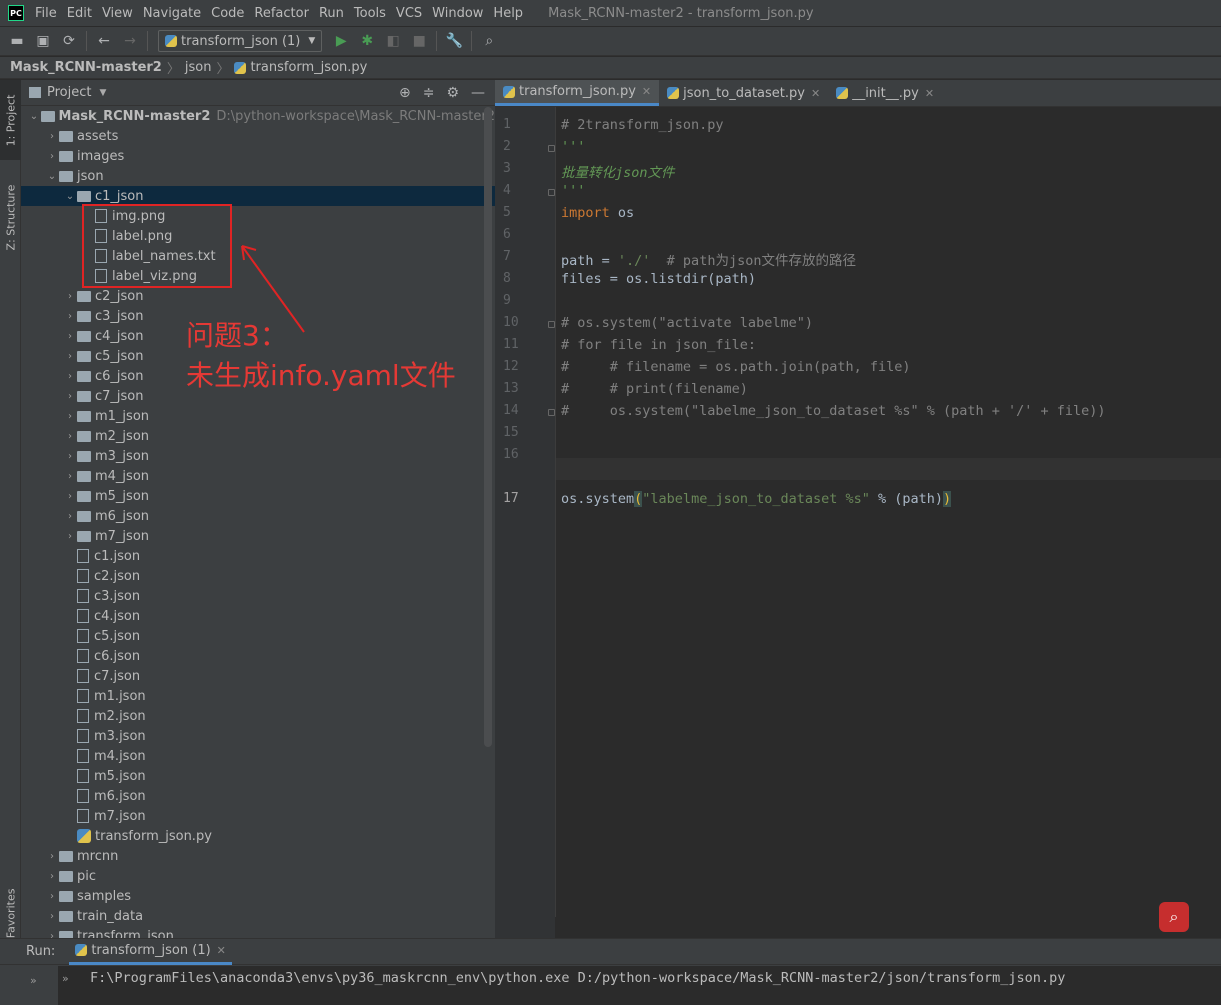 The height and width of the screenshot is (1005, 1221). Describe the element at coordinates (172, 13) in the screenshot. I see `menu-item-navigate: Navigate` at that location.